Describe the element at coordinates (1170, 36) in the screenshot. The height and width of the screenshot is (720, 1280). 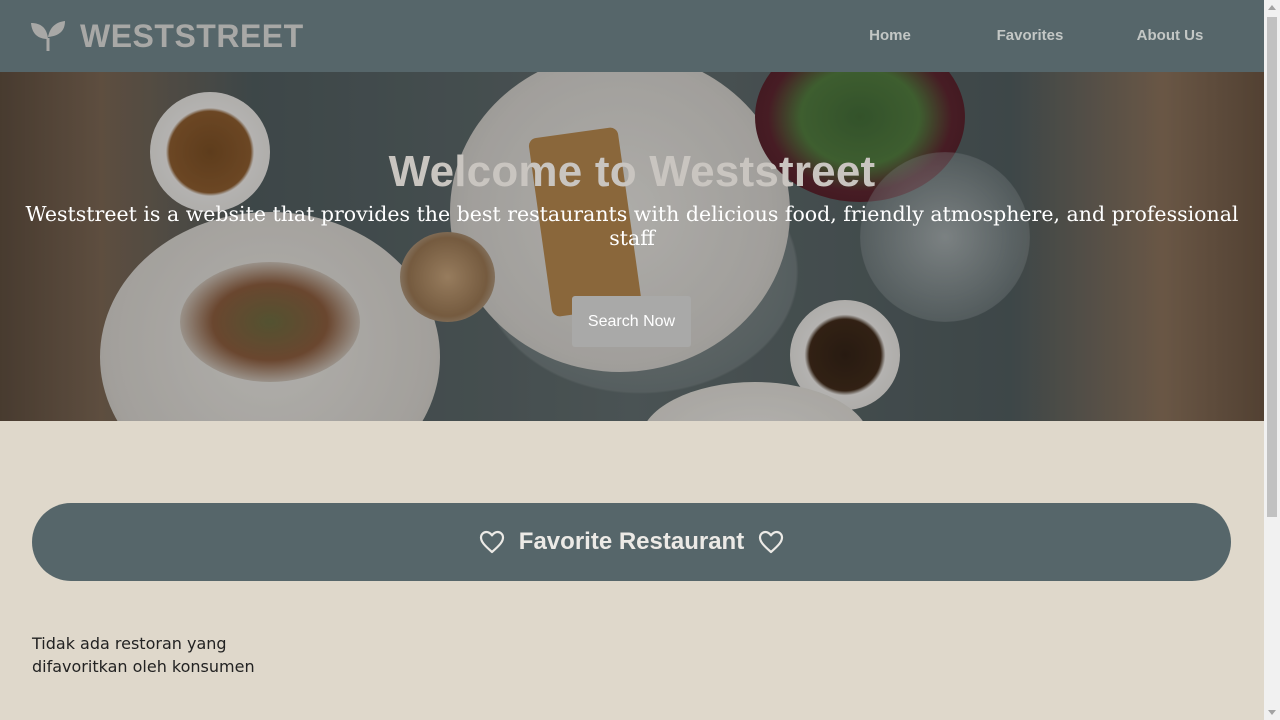
I see `nav-about-us: About Us` at that location.